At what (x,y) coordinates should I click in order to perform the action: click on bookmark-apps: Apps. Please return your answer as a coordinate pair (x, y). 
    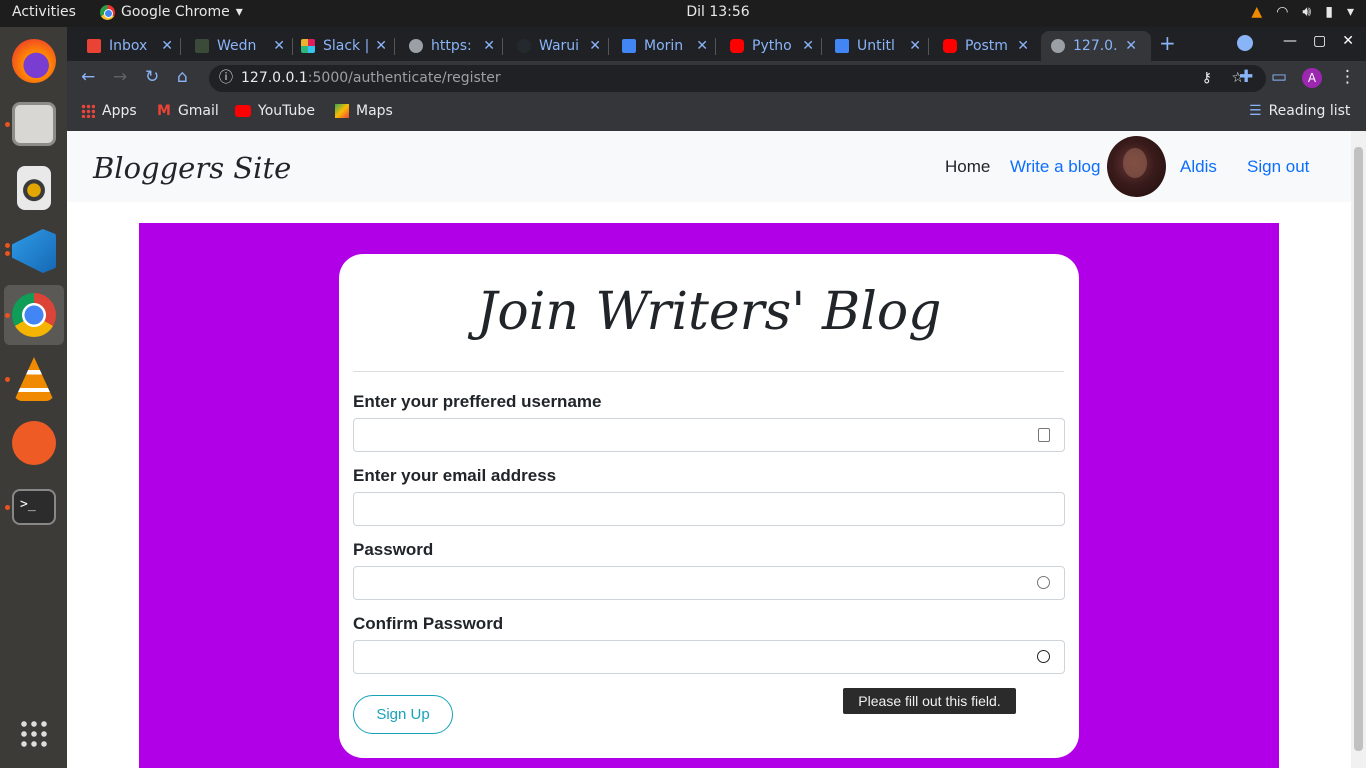
    Looking at the image, I should click on (109, 111).